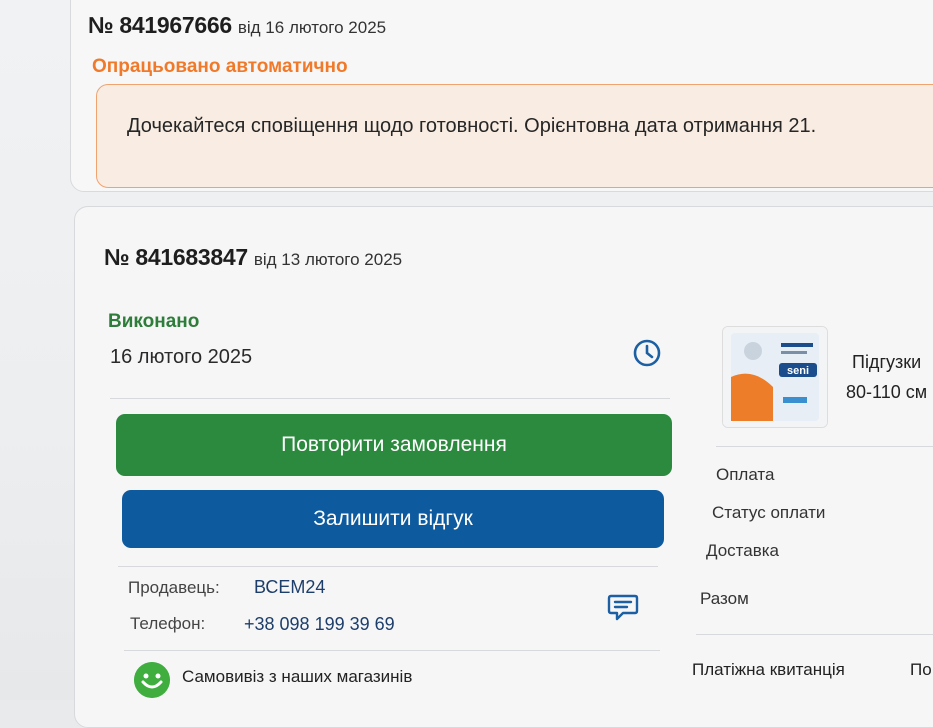  I want to click on brand-text: seni, so click(798, 371).